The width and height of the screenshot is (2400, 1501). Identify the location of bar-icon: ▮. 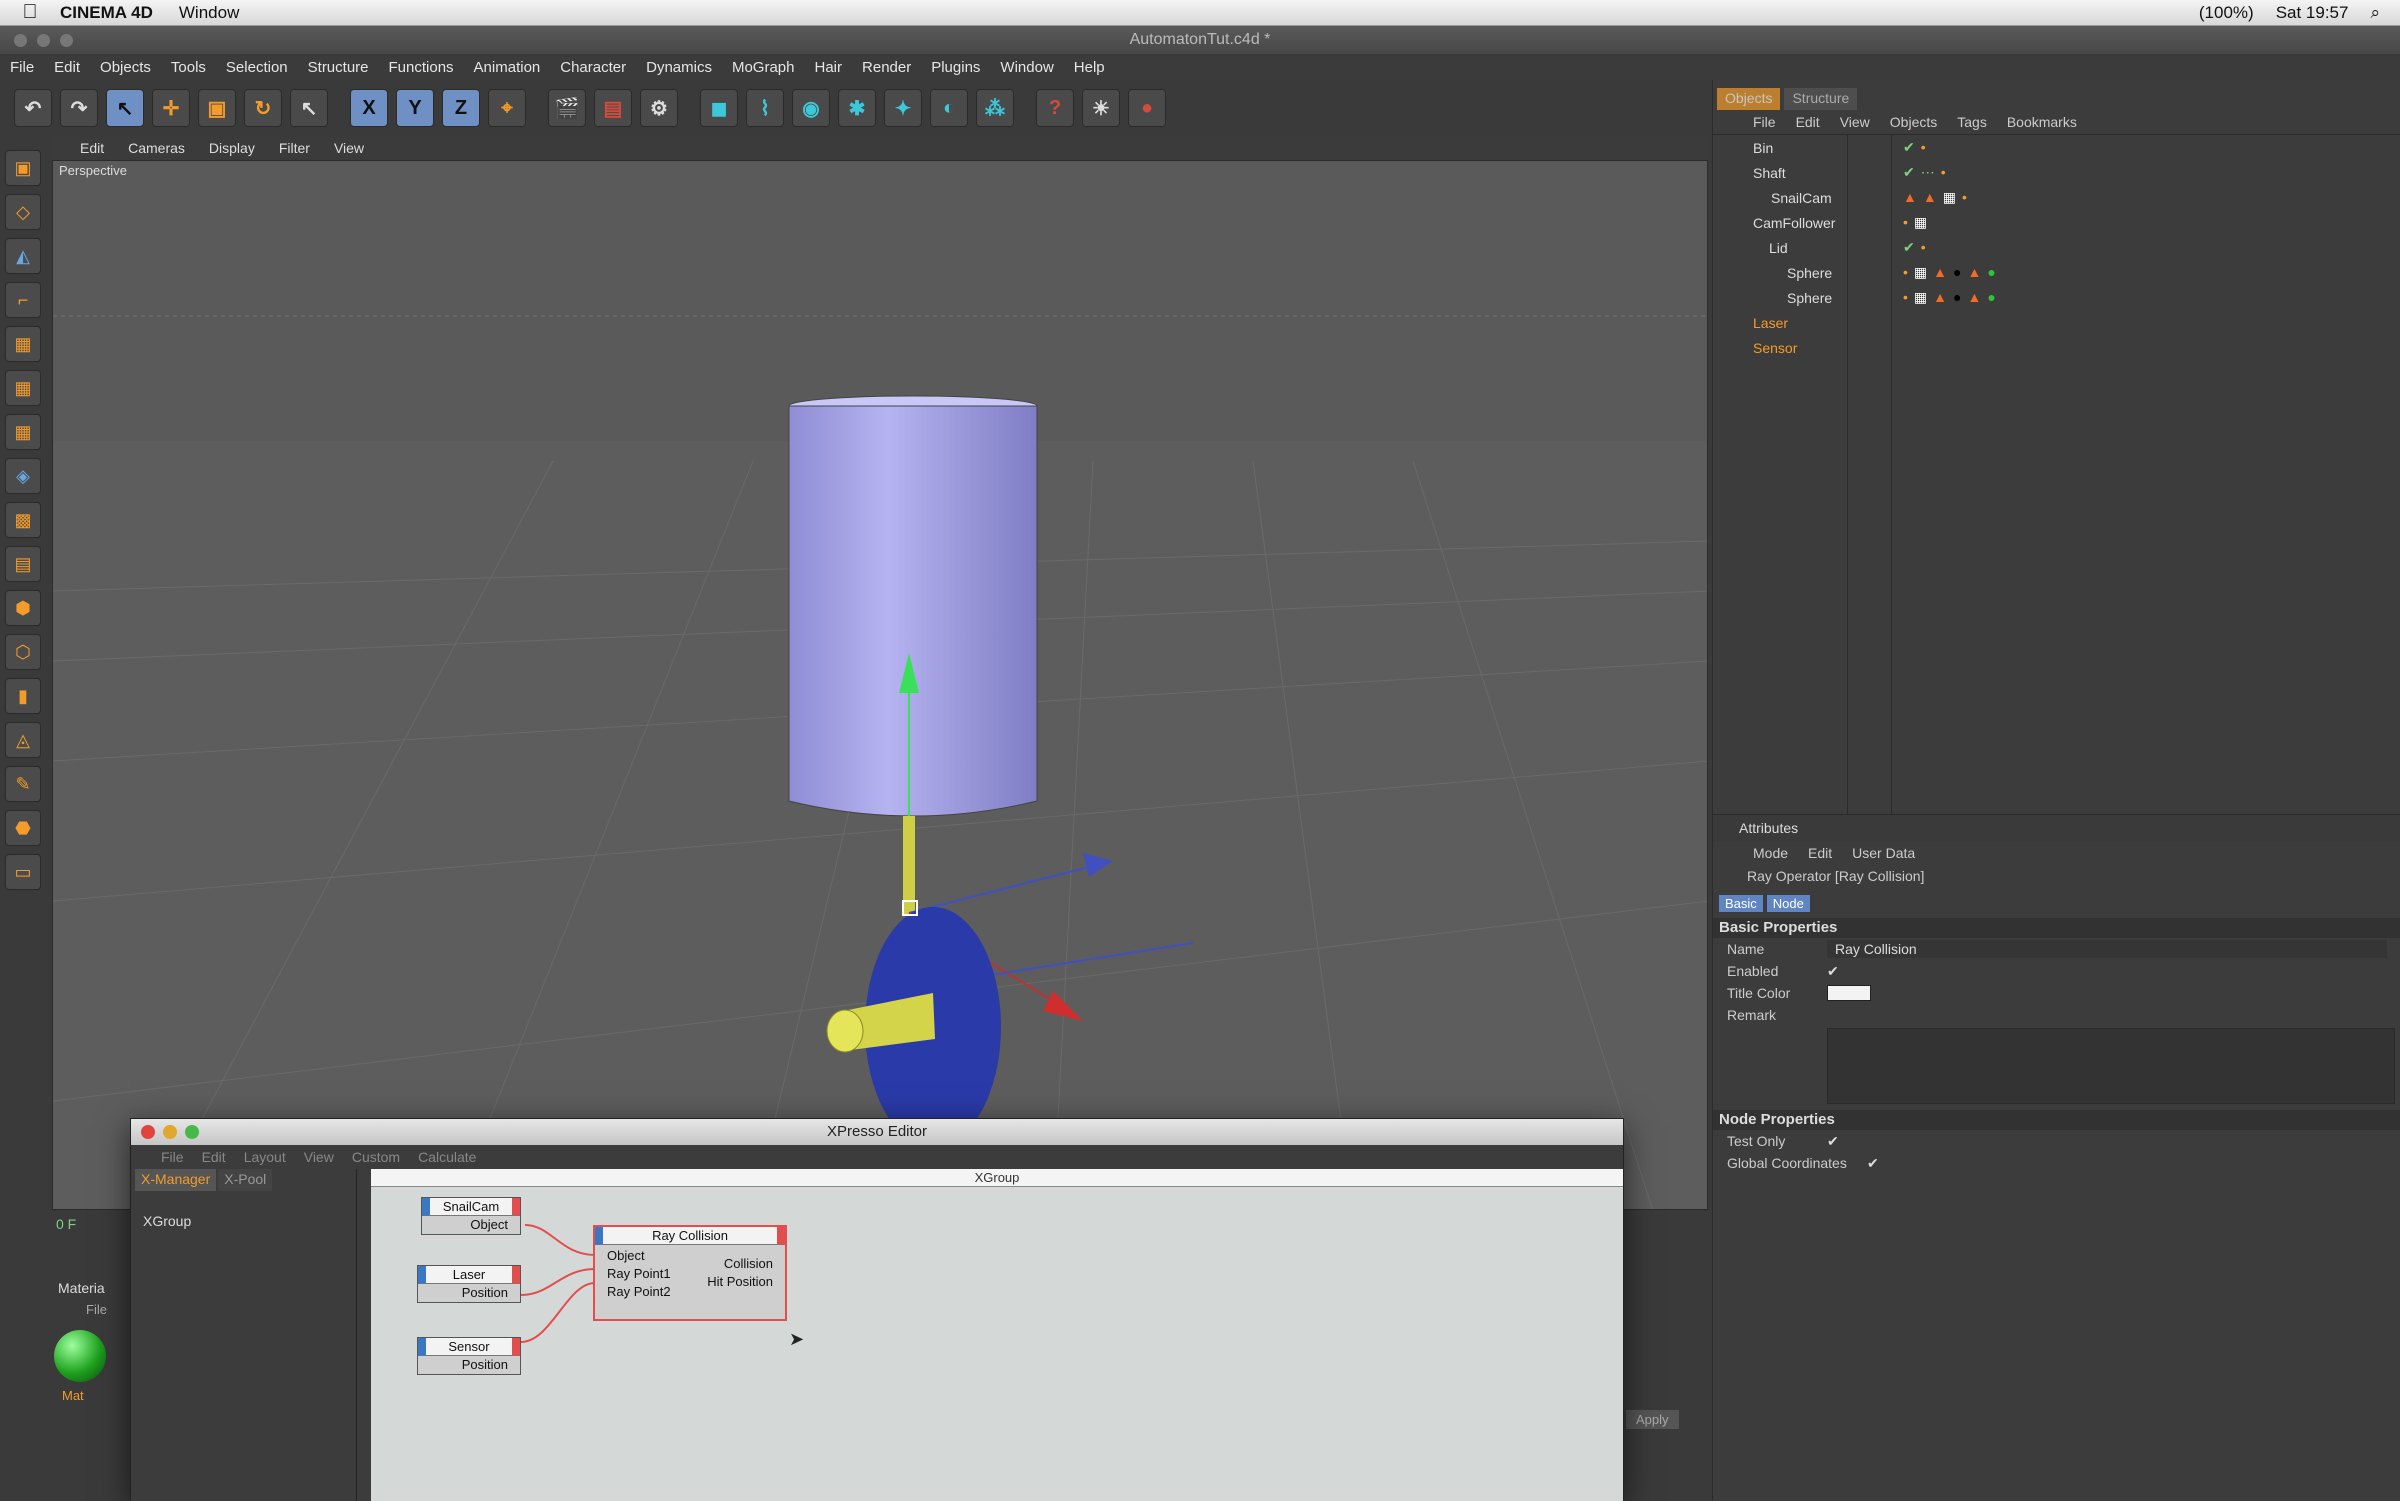
(23, 696).